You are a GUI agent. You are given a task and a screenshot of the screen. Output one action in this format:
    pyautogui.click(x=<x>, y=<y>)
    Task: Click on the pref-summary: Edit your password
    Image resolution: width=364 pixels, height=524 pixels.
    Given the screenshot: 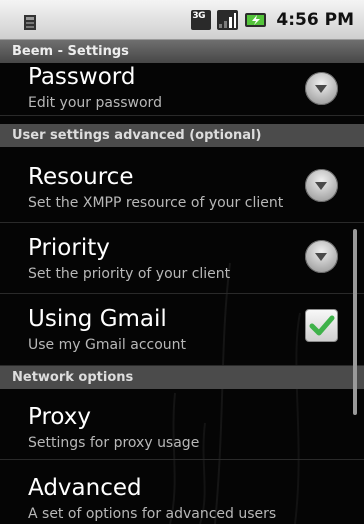 What is the action you would take?
    pyautogui.click(x=95, y=103)
    